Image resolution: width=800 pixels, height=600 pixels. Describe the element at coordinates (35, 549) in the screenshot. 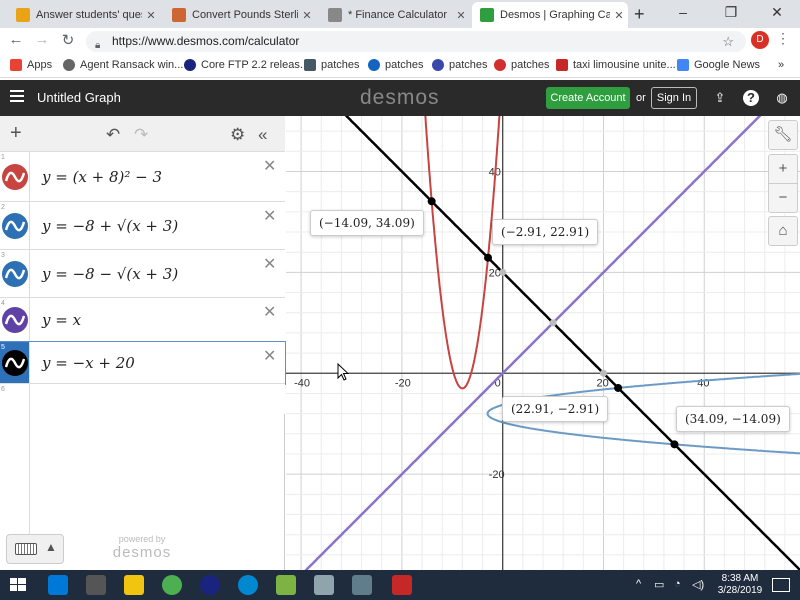

I see `keypad-toggle-button: ▲` at that location.